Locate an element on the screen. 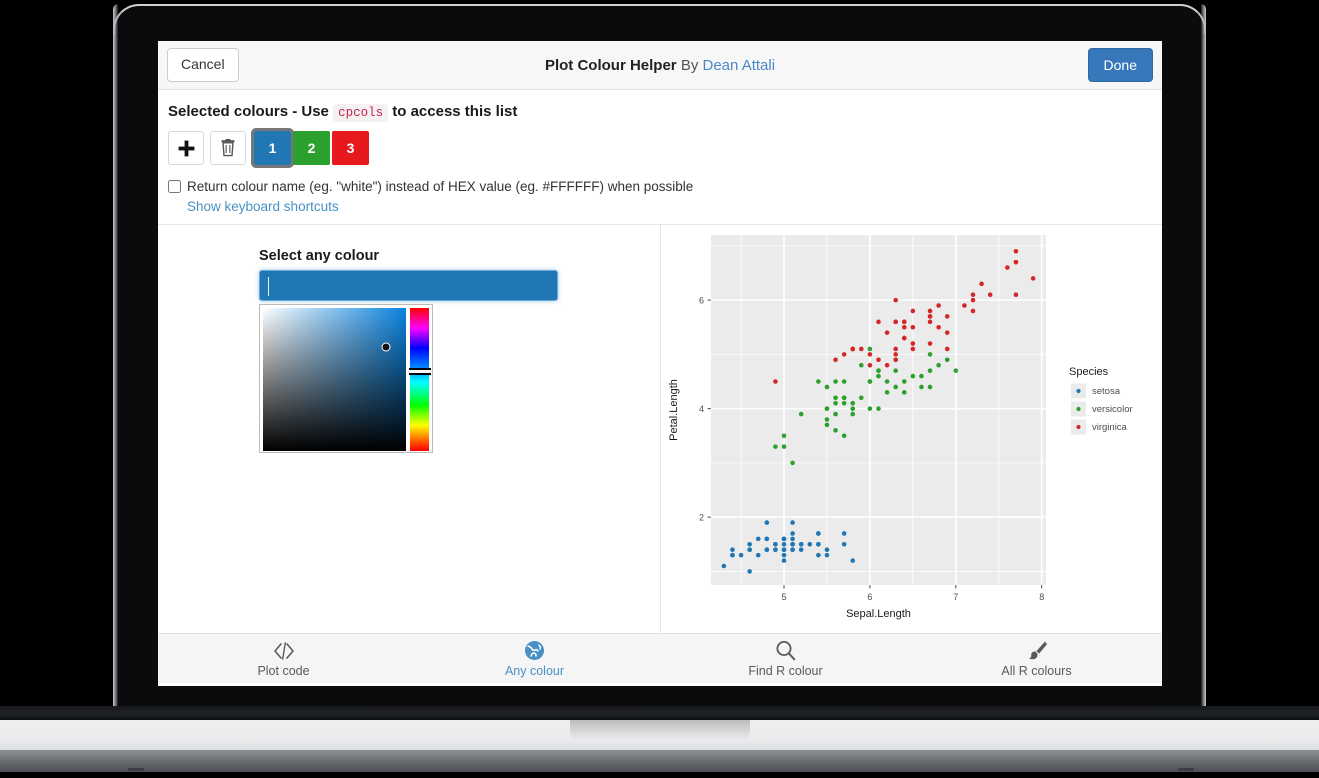 The image size is (1319, 778). saturation-value-area is located at coordinates (334, 379).